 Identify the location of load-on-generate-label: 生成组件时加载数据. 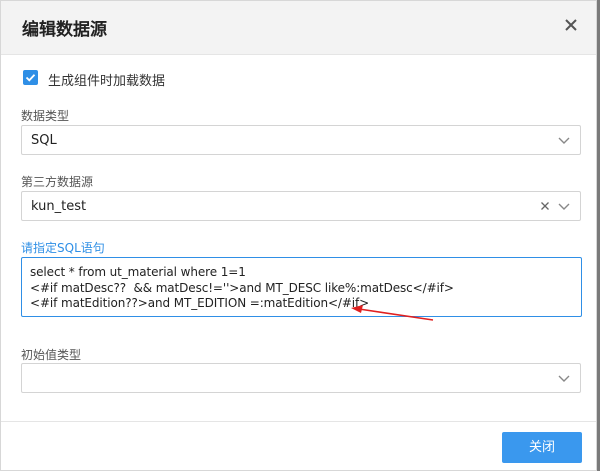
(107, 81).